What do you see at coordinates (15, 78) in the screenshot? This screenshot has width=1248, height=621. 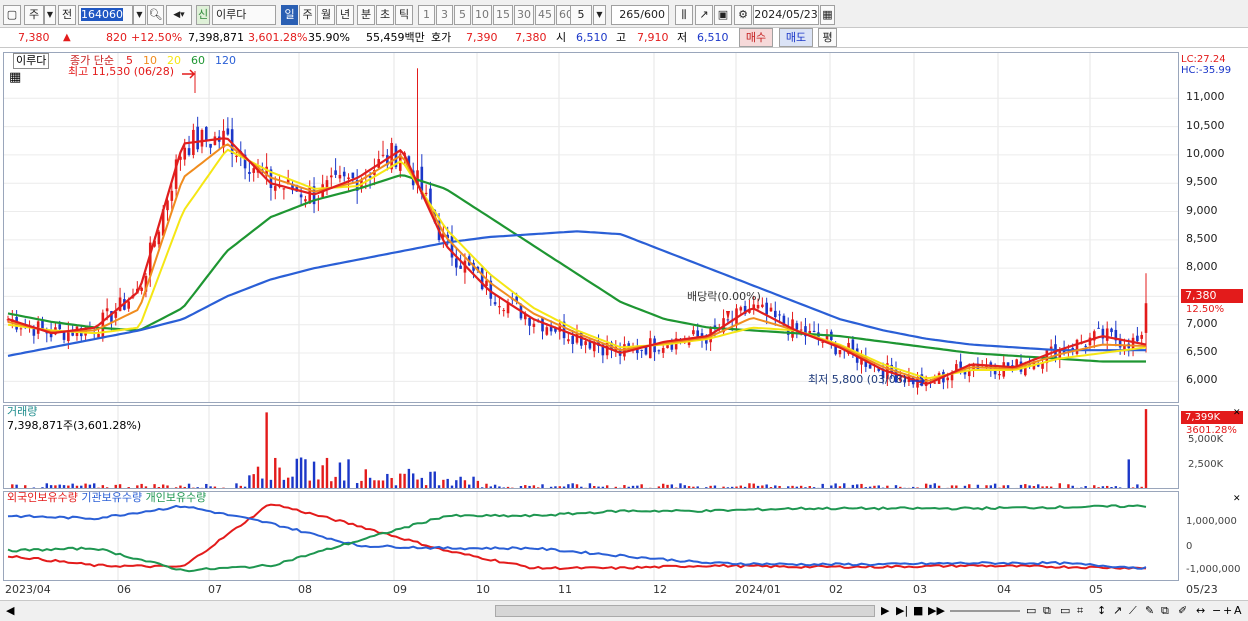 I see `panel-grid-icon: ▦` at bounding box center [15, 78].